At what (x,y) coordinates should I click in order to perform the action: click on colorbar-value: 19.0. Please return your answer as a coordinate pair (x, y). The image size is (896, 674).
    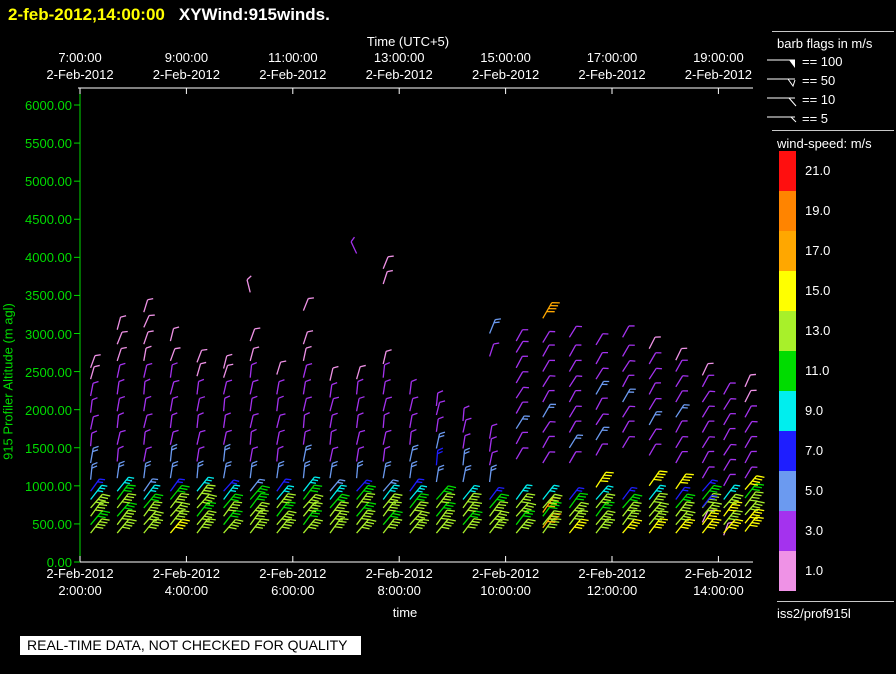
    Looking at the image, I should click on (818, 210).